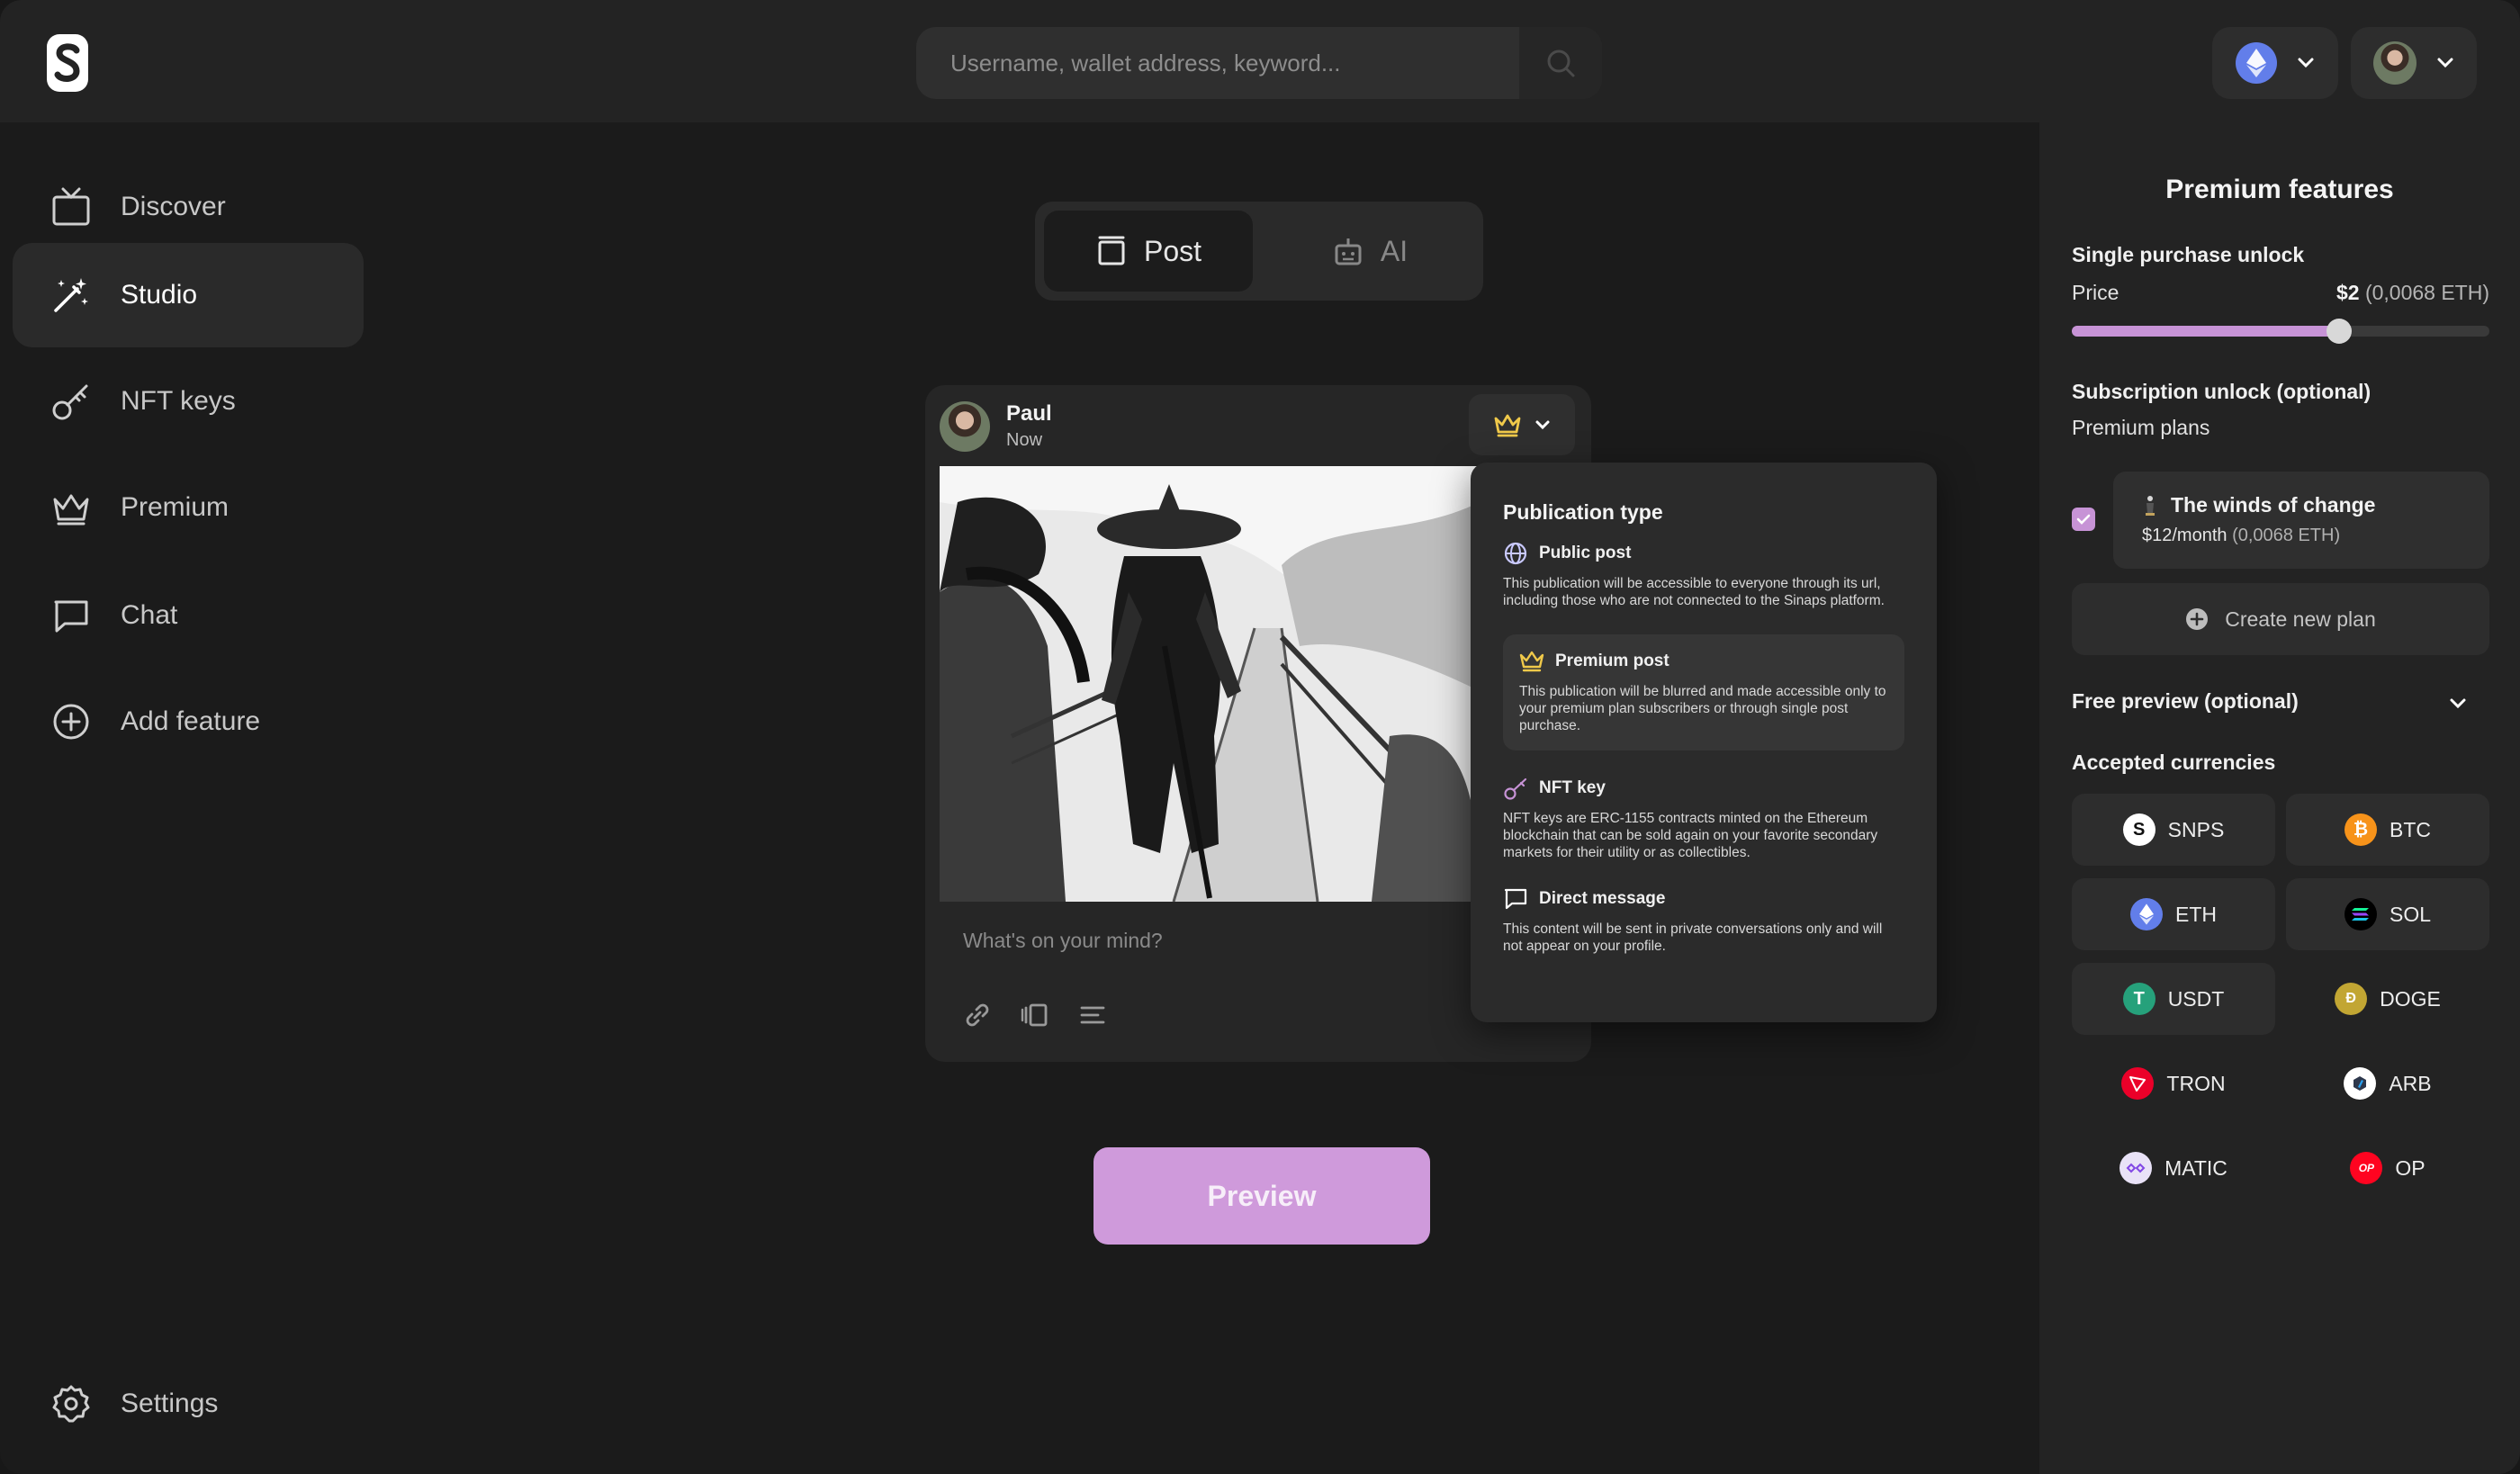 Image resolution: width=2520 pixels, height=1474 pixels. I want to click on sidebar-item-label: Add feature, so click(191, 721).